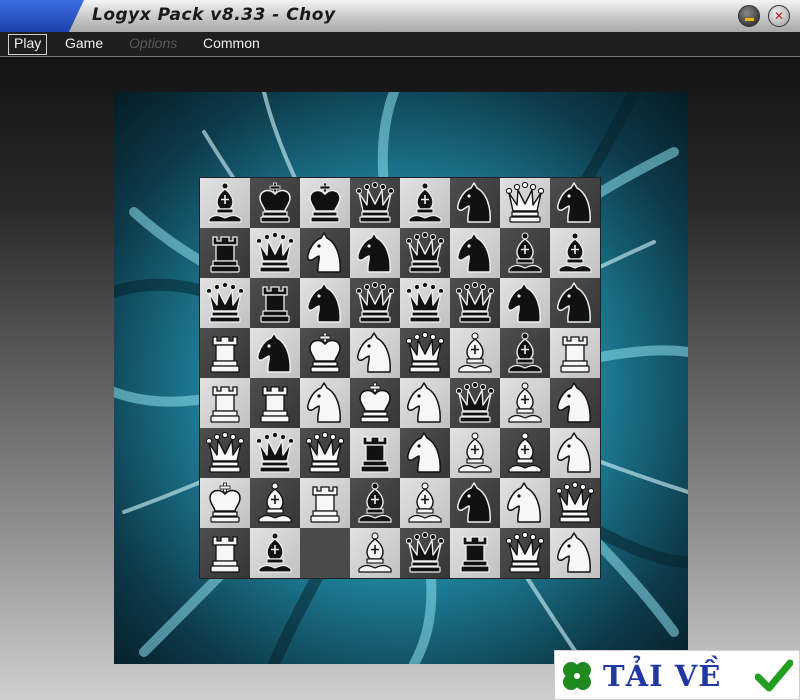 Image resolution: width=800 pixels, height=700 pixels. Describe the element at coordinates (214, 15) in the screenshot. I see `window-title: Logyx Pack v8.33 - Choy` at that location.